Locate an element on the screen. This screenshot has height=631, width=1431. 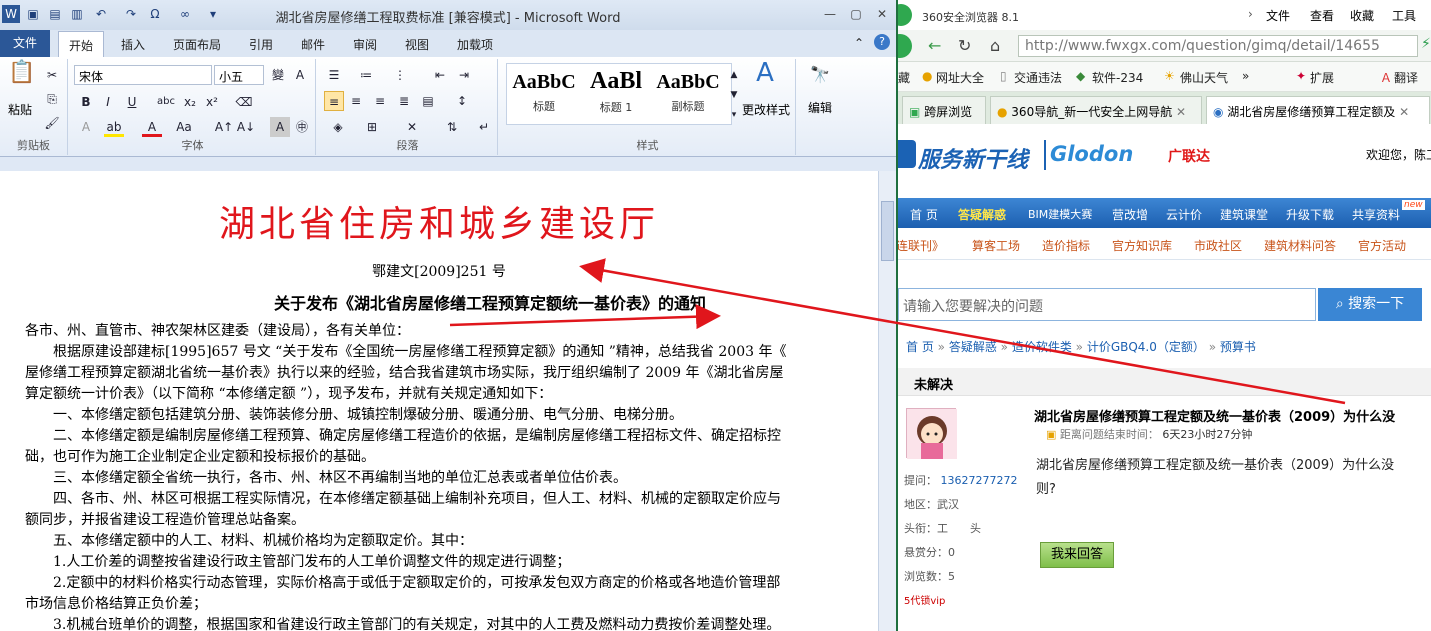
tab-review: 审阅 is located at coordinates (365, 44).